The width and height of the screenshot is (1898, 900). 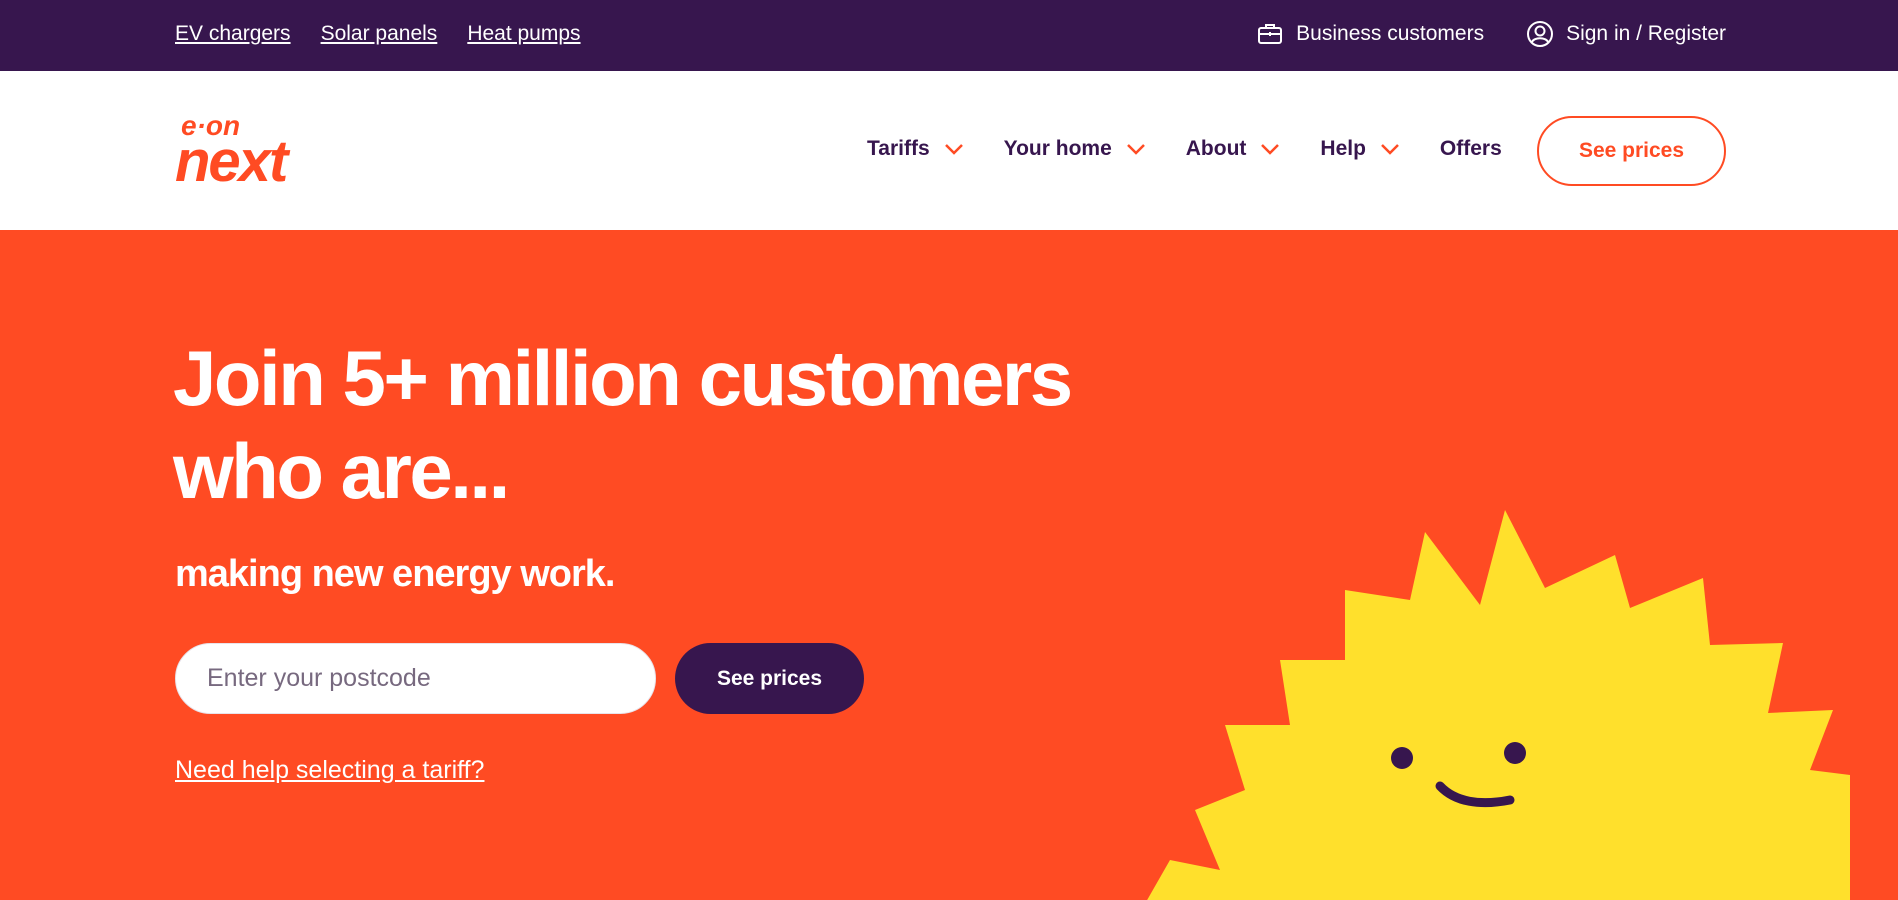 I want to click on nav-tariffs-label: Tariffs, so click(x=898, y=148).